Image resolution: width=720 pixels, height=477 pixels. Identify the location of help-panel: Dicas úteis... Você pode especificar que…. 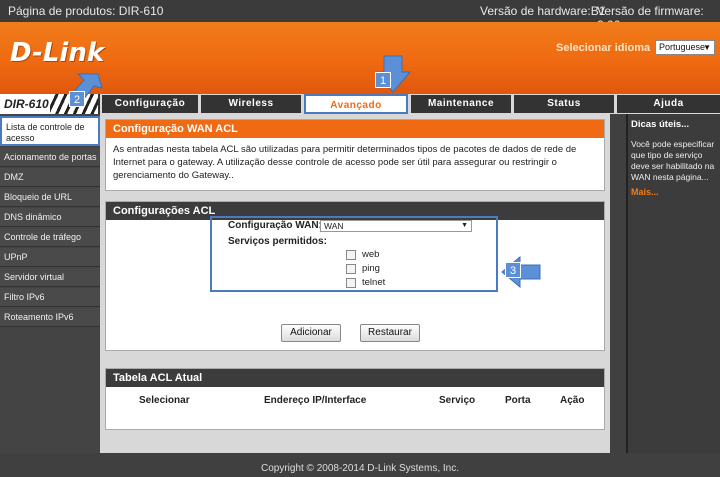
(673, 283).